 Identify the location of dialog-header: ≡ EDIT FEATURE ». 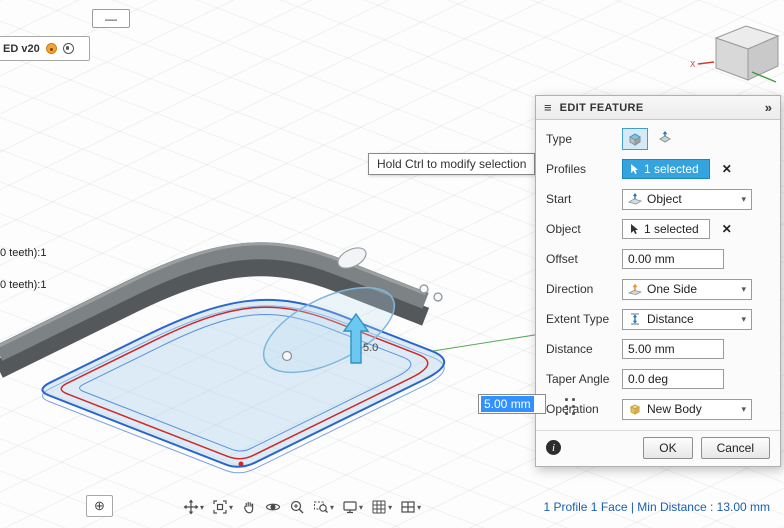
(658, 108).